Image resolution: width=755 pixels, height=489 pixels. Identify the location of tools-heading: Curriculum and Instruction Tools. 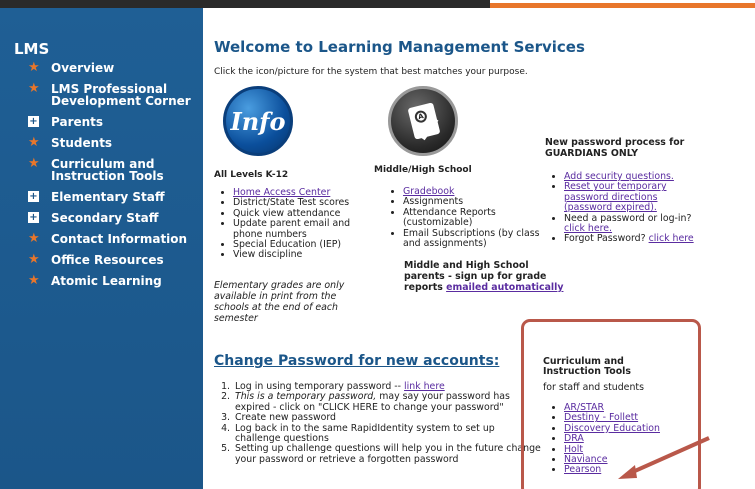
(587, 366).